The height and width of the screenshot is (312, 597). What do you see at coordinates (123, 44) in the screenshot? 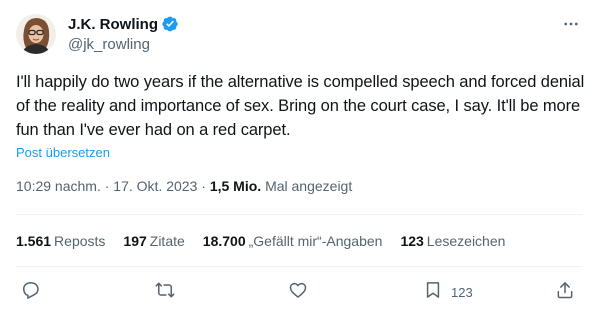
I see `author-handle: @jk_rowling` at bounding box center [123, 44].